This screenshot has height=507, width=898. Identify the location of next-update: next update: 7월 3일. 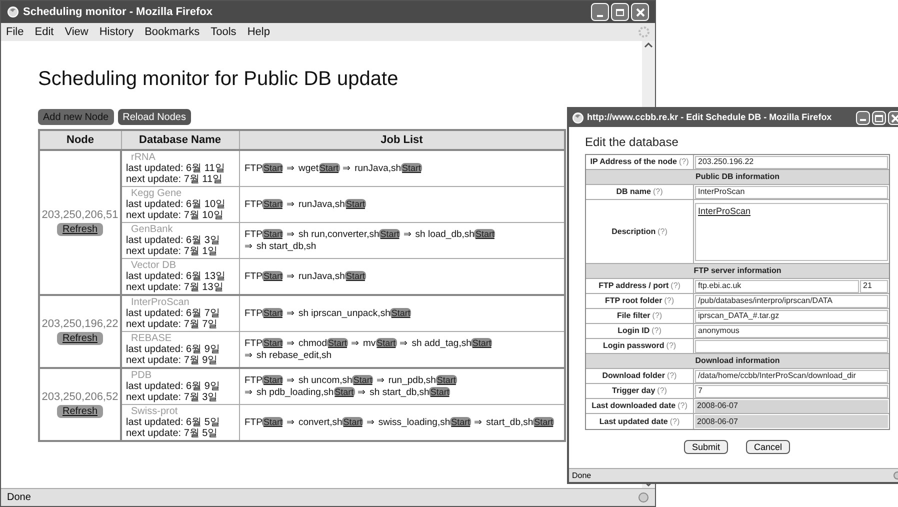
(172, 397).